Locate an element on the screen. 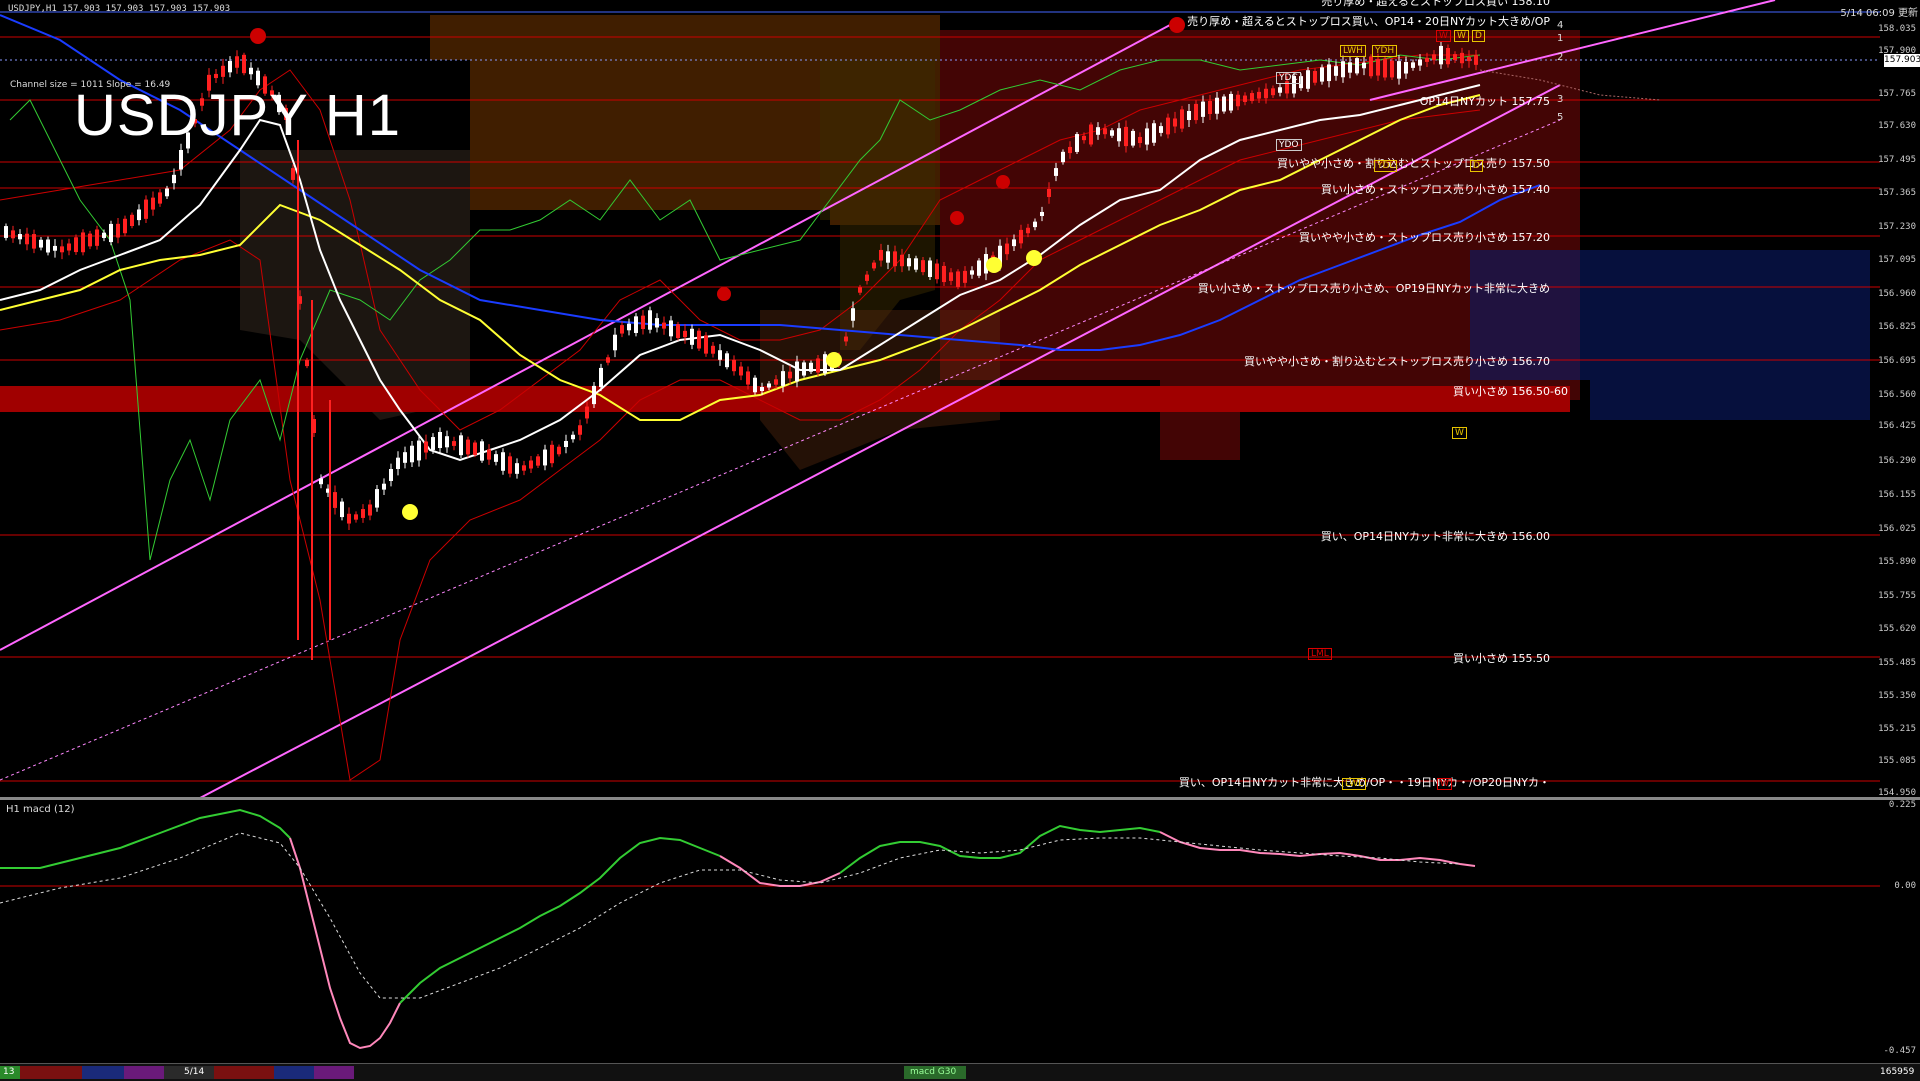 The width and height of the screenshot is (1920, 1081). level-num-1: 1 is located at coordinates (1560, 38).